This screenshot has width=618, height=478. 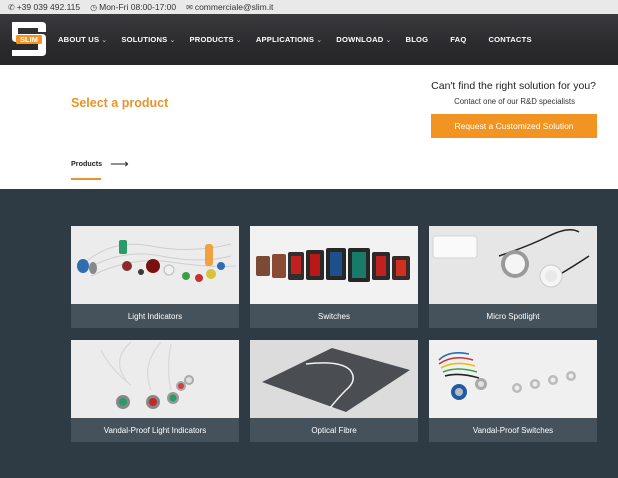 I want to click on menu-faq: FAQ, so click(x=458, y=39).